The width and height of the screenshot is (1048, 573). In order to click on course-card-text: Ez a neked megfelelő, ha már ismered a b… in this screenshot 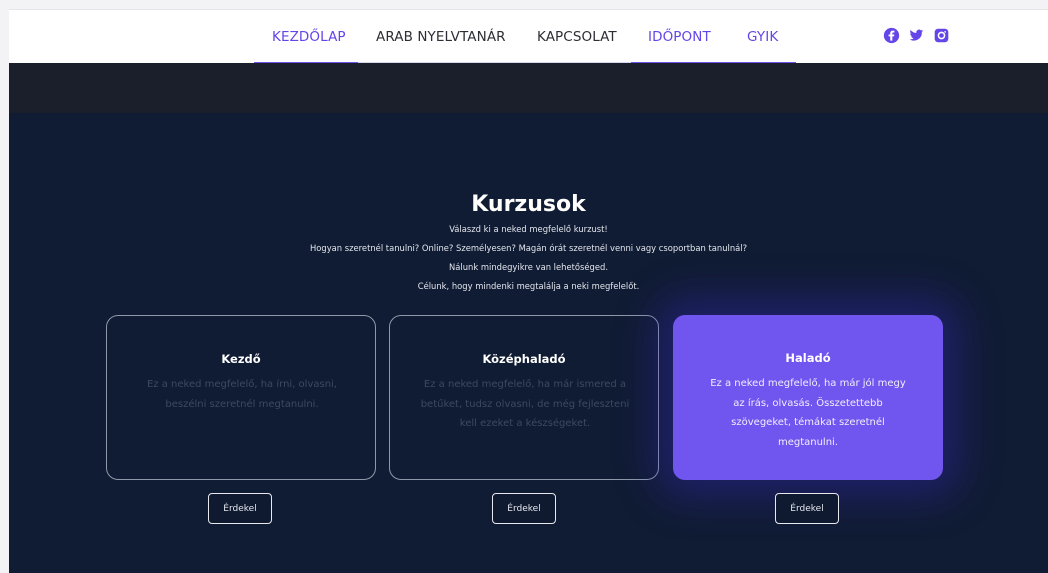, I will do `click(525, 404)`.